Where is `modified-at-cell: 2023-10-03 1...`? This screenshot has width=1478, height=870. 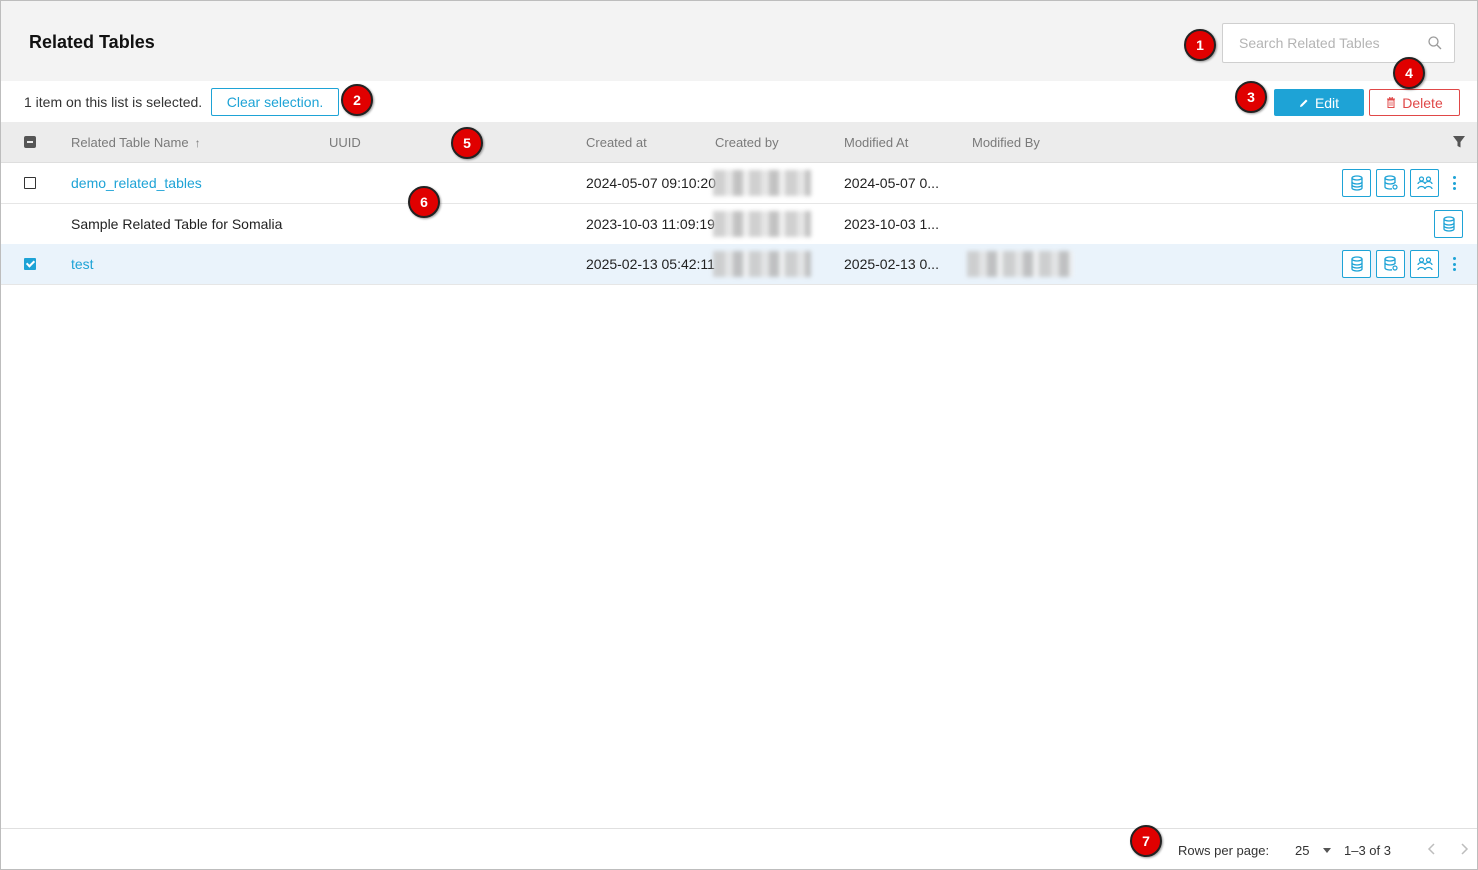 modified-at-cell: 2023-10-03 1... is located at coordinates (891, 224).